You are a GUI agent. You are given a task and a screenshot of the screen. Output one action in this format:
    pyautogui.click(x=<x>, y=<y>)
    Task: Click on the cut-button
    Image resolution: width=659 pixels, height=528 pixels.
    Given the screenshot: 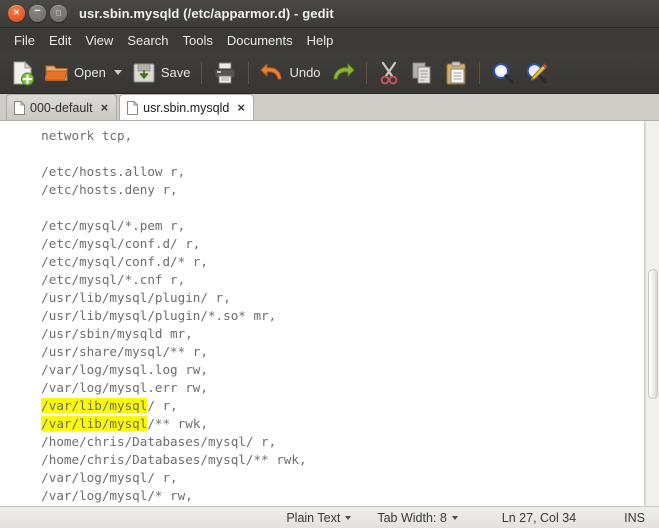 What is the action you would take?
    pyautogui.click(x=389, y=73)
    